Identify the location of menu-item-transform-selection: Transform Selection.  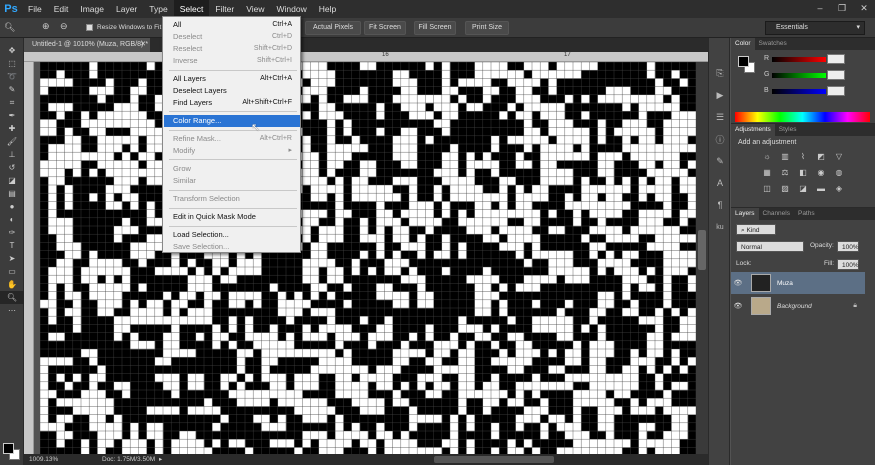
(232, 199).